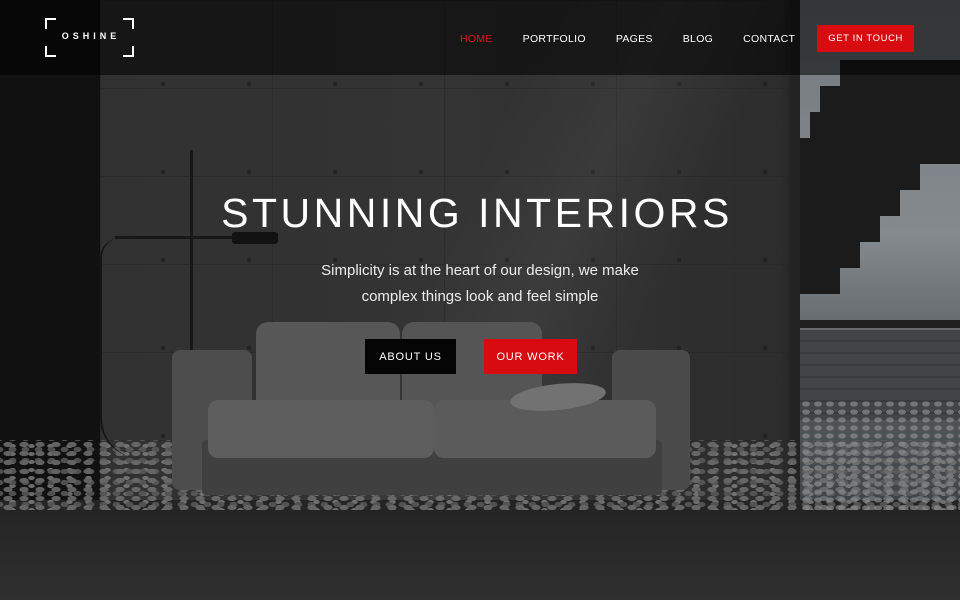 Image resolution: width=960 pixels, height=600 pixels. Describe the element at coordinates (476, 39) in the screenshot. I see `nav-item-home: HOME` at that location.